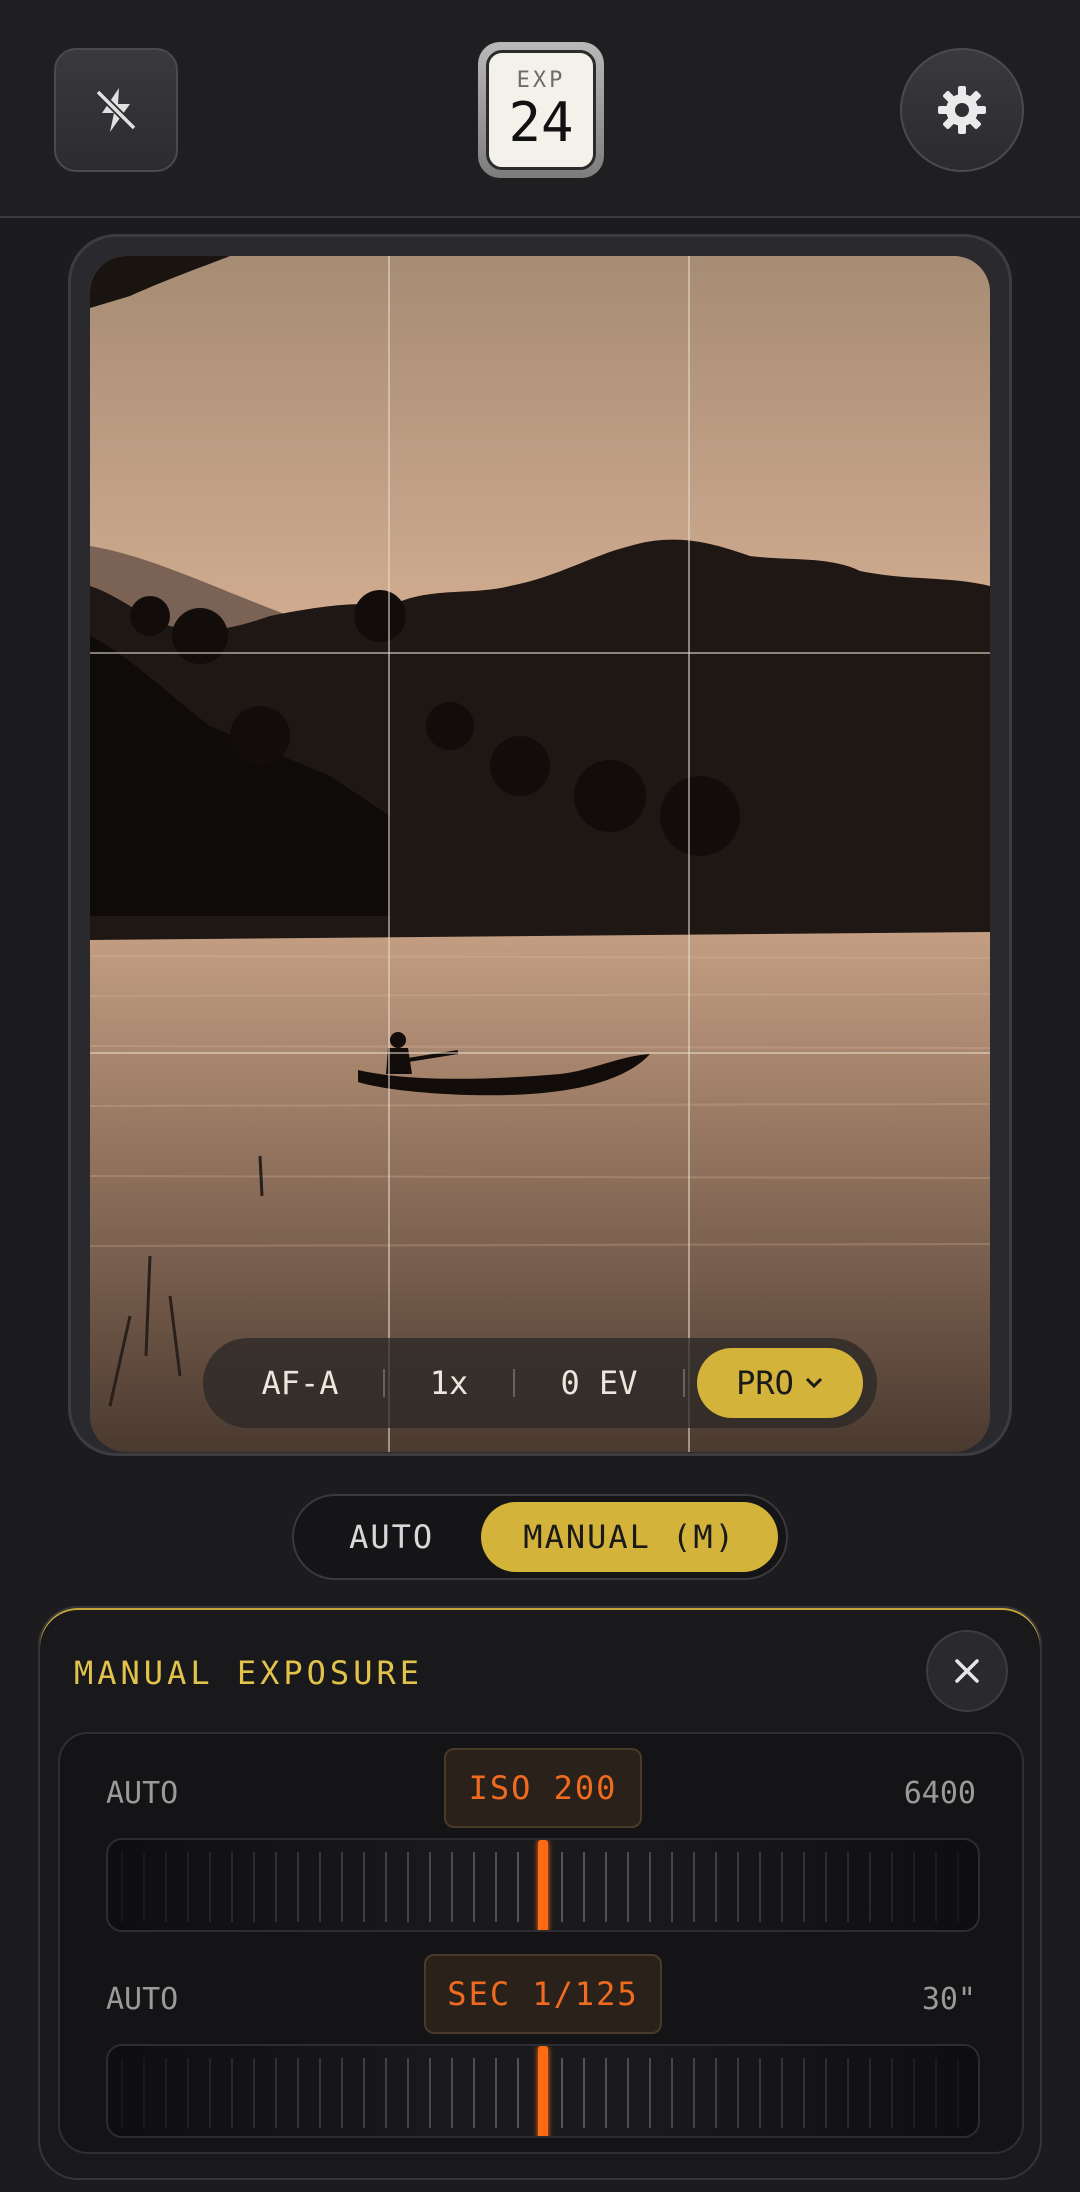  I want to click on pro-label: PRO, so click(765, 1383).